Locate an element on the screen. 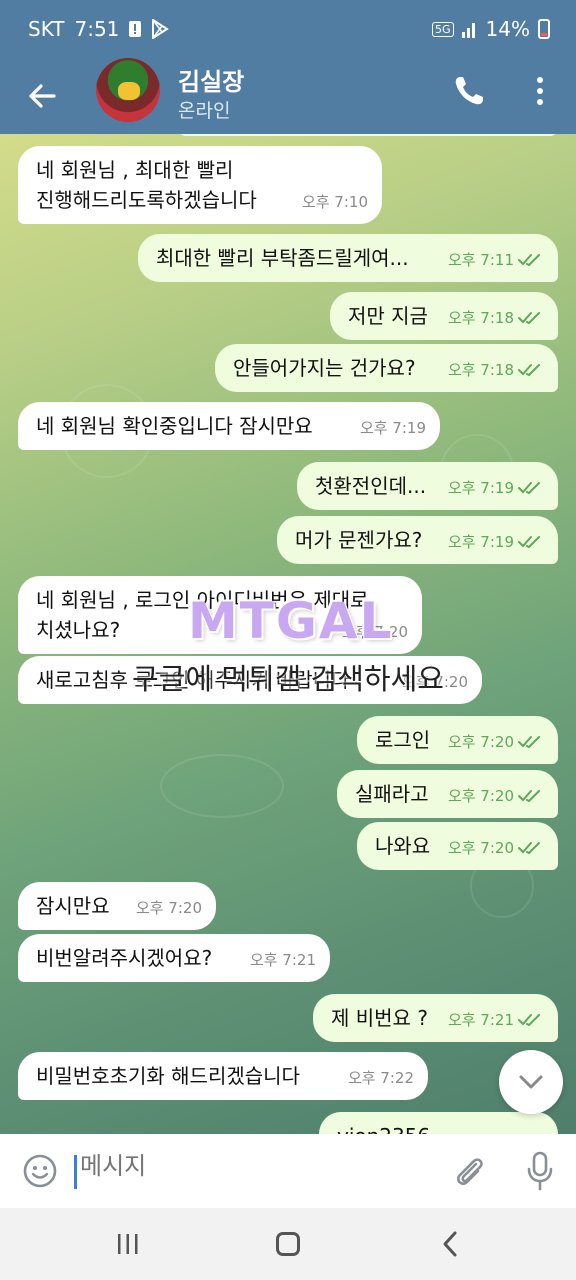 The width and height of the screenshot is (576, 1280). outgoing-message: 첫환전인데... 오후 7:19 is located at coordinates (427, 486).